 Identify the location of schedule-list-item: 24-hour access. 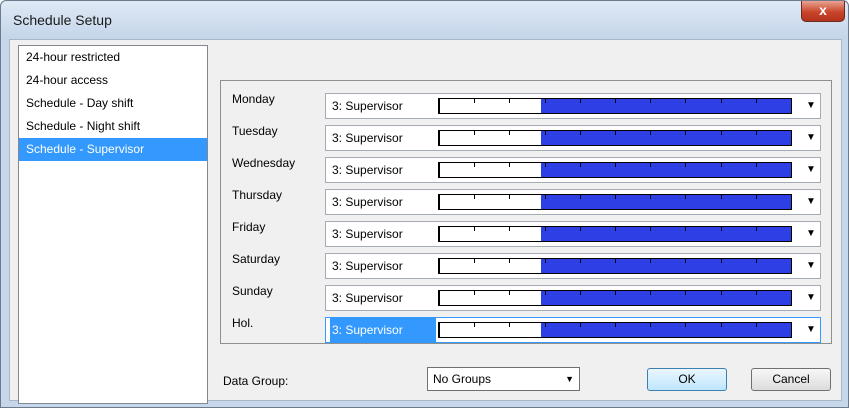
(113, 80).